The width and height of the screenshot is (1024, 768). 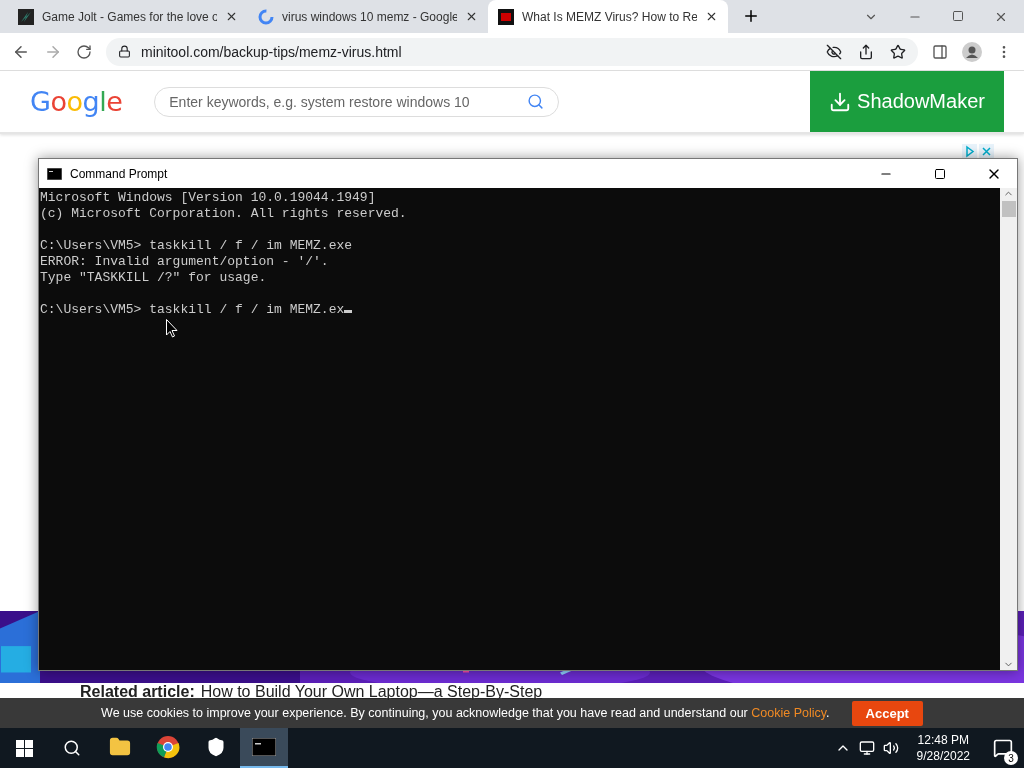 What do you see at coordinates (196, 245) in the screenshot?
I see `console-line: C:\Users\VM5> taskkill / f / im MEMZ.exe` at bounding box center [196, 245].